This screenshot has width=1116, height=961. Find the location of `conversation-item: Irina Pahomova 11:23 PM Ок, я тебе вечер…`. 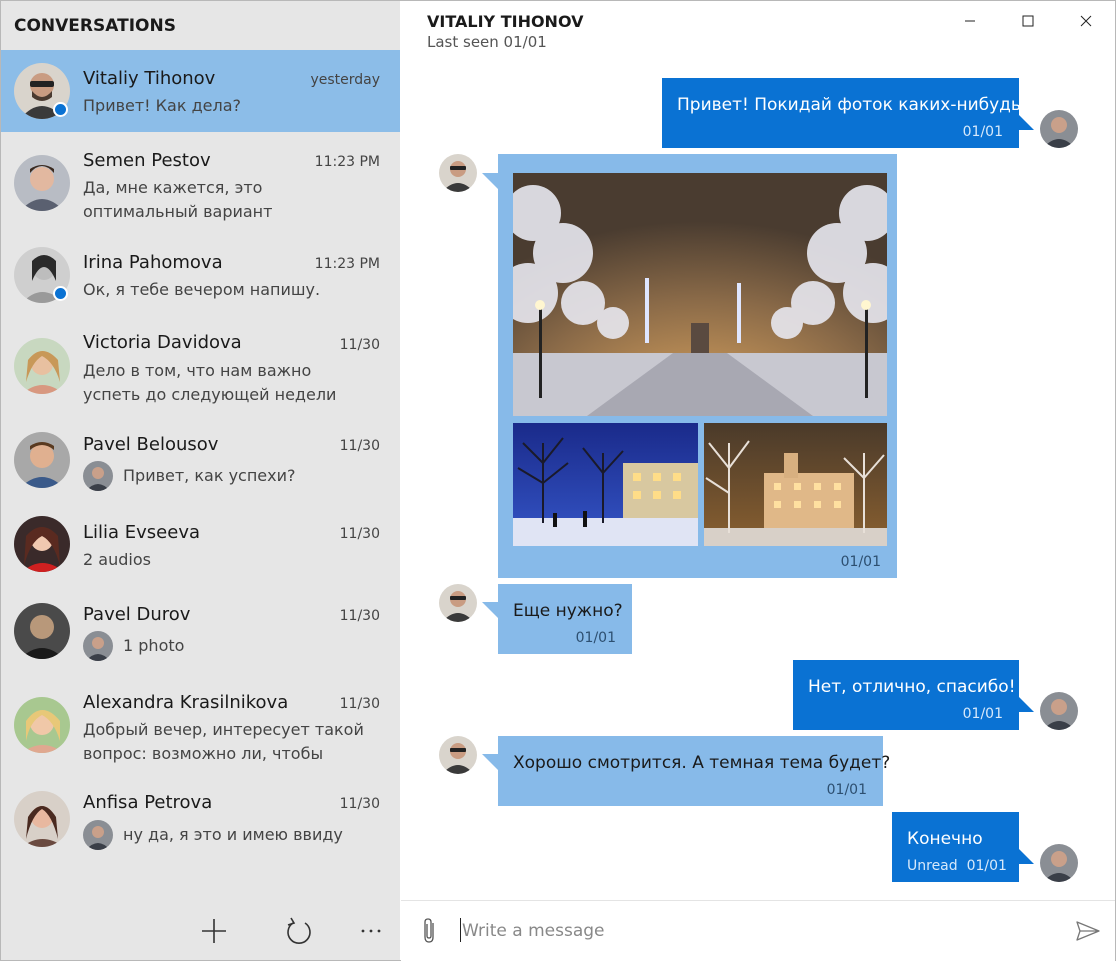

conversation-item: Irina Pahomova 11:23 PM Ок, я тебе вечер… is located at coordinates (200, 275).